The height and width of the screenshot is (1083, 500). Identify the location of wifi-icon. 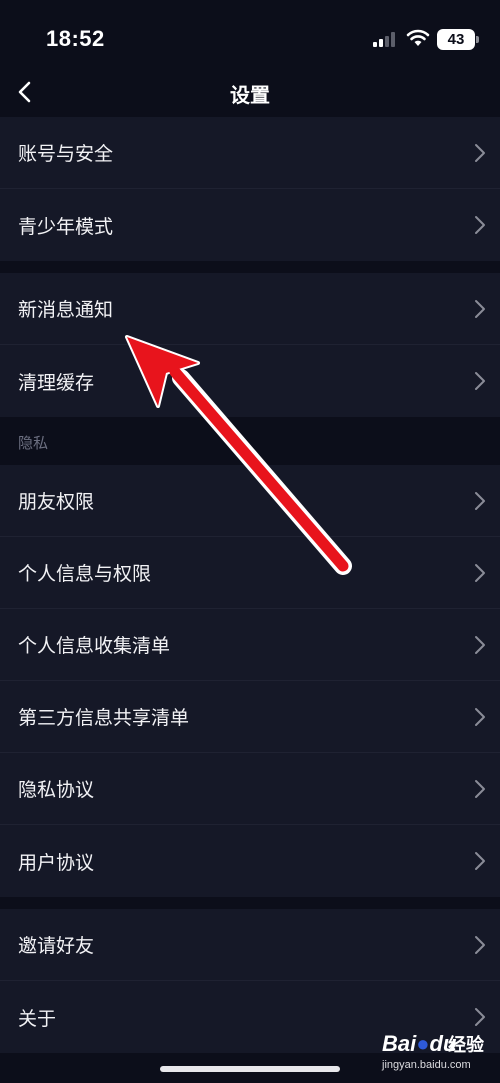
(418, 37).